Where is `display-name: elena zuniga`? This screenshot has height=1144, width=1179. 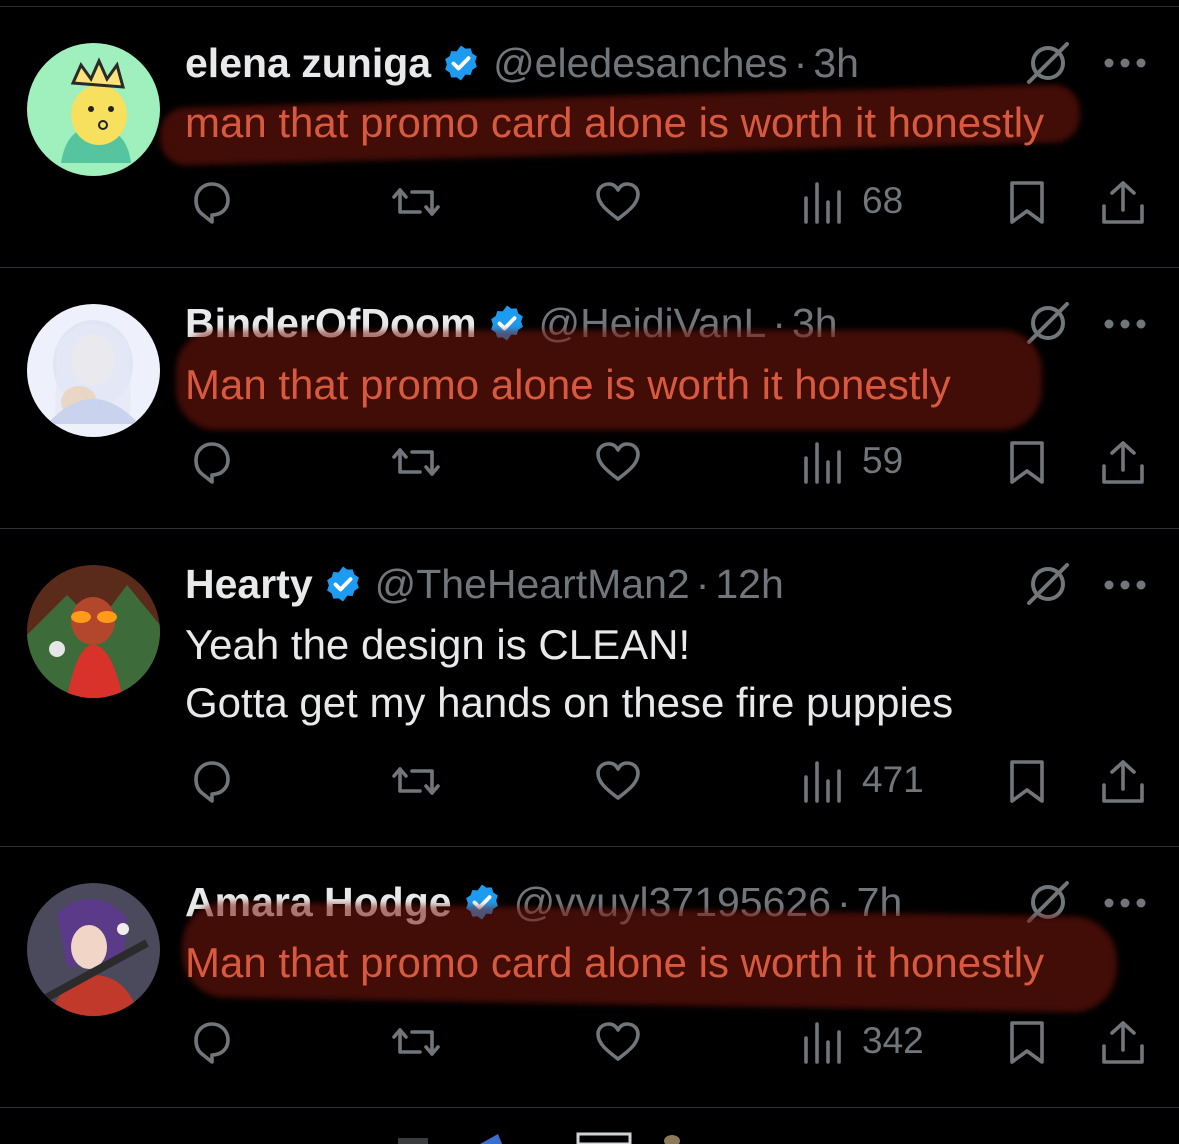
display-name: elena zuniga is located at coordinates (308, 63).